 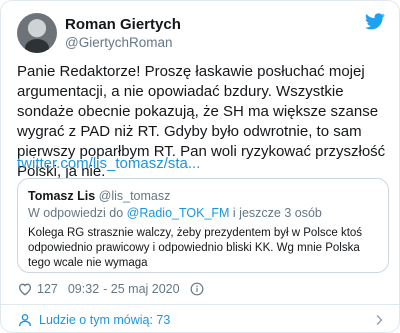 I want to click on heart-icon, so click(x=25, y=289).